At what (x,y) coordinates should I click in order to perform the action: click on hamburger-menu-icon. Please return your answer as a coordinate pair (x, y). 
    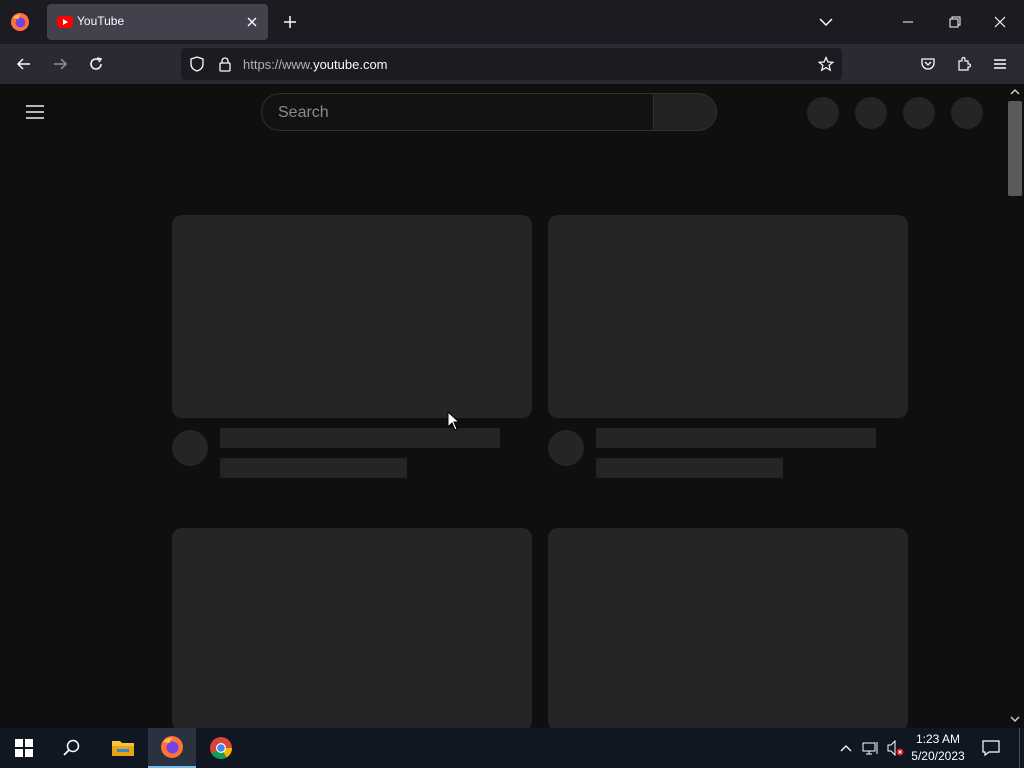
    Looking at the image, I should click on (1000, 64).